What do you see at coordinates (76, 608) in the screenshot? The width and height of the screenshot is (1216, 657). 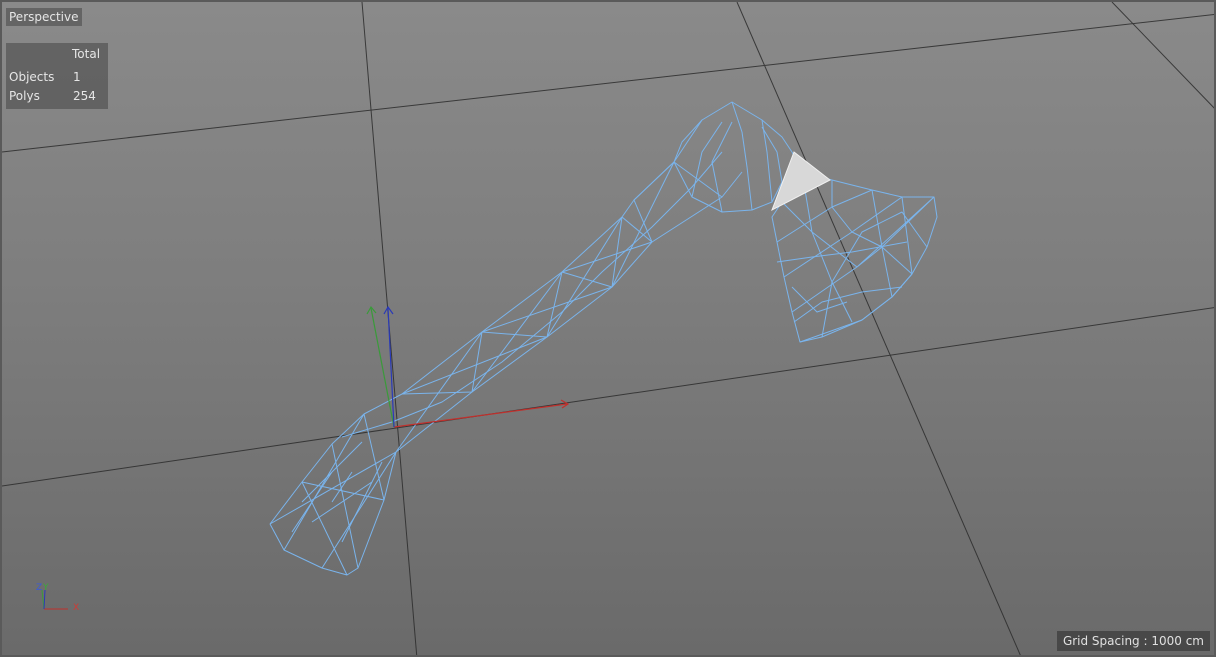 I see `world-axis-x-label: X` at bounding box center [76, 608].